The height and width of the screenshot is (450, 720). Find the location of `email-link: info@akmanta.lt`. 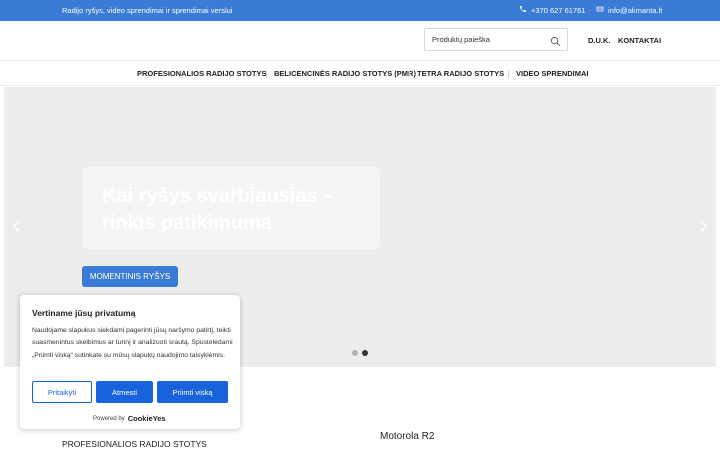

email-link: info@akmanta.lt is located at coordinates (629, 10).